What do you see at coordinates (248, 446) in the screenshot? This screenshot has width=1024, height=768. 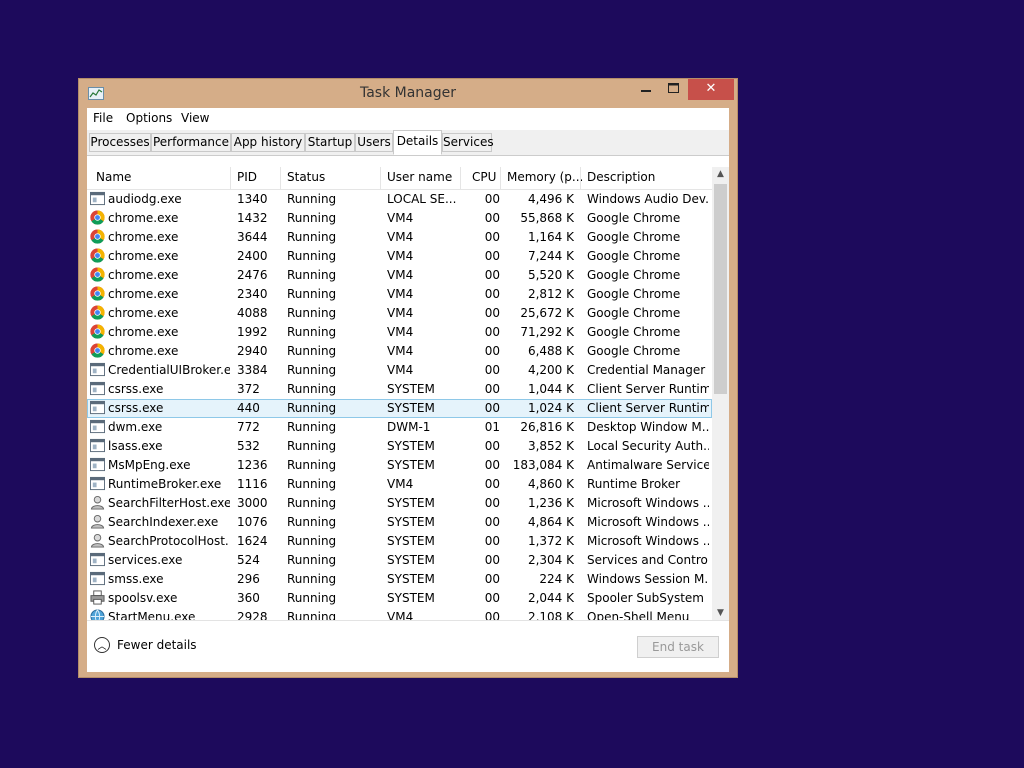 I see `process-pid: 532` at bounding box center [248, 446].